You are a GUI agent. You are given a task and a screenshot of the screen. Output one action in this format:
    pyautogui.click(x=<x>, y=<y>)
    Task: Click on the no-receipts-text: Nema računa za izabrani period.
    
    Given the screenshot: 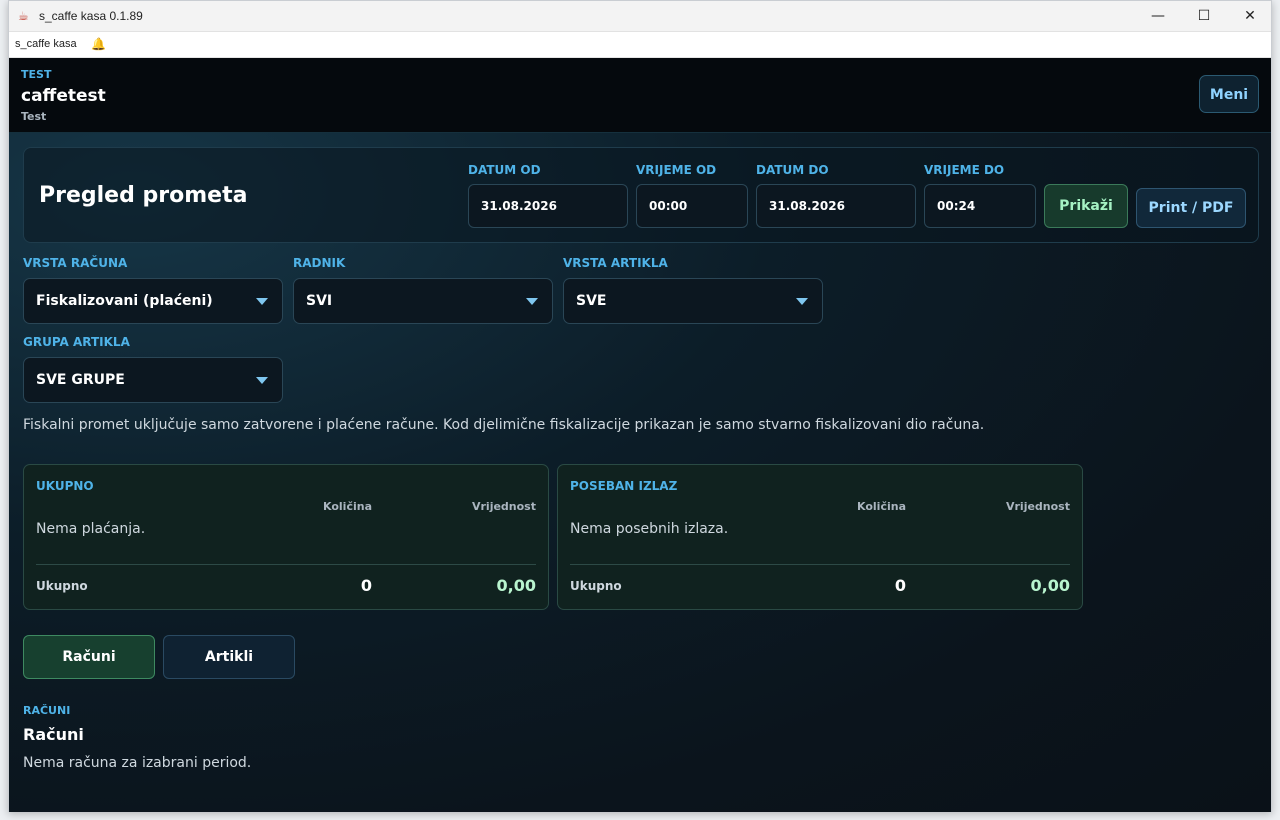 What is the action you would take?
    pyautogui.click(x=137, y=763)
    